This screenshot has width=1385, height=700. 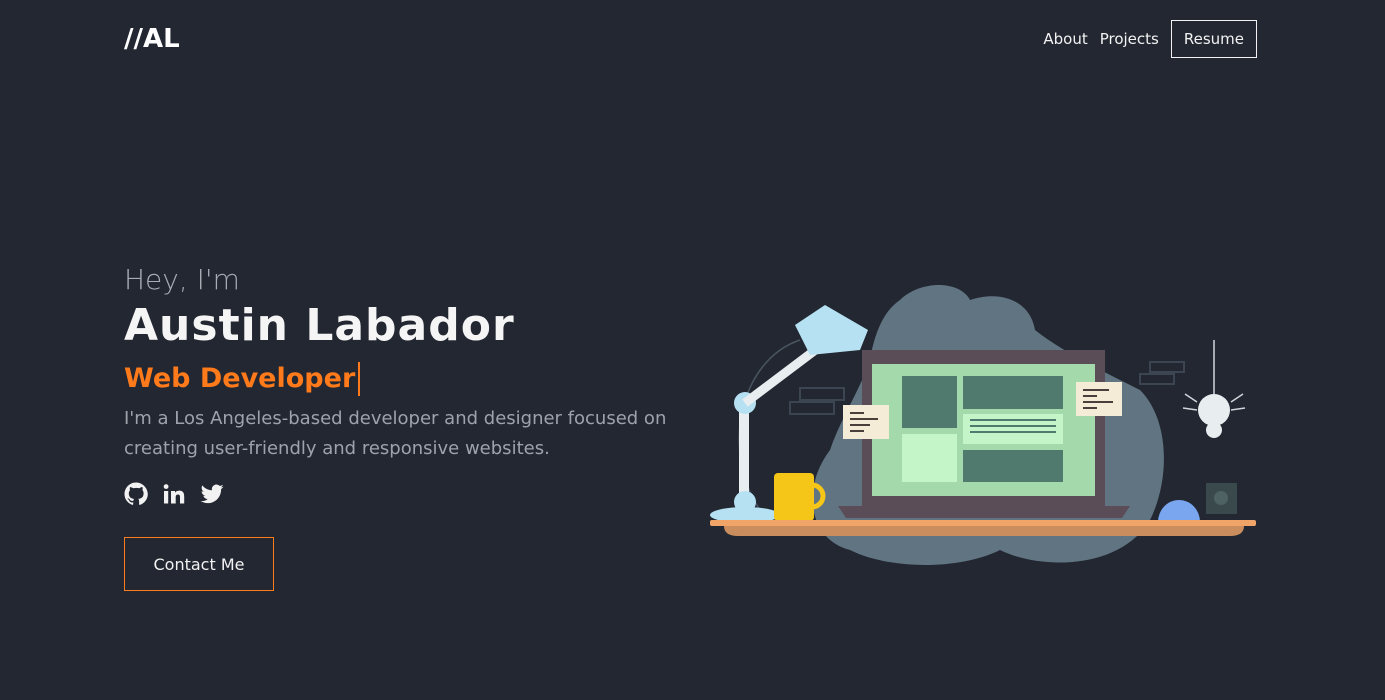 I want to click on linkedin-link, so click(x=174, y=494).